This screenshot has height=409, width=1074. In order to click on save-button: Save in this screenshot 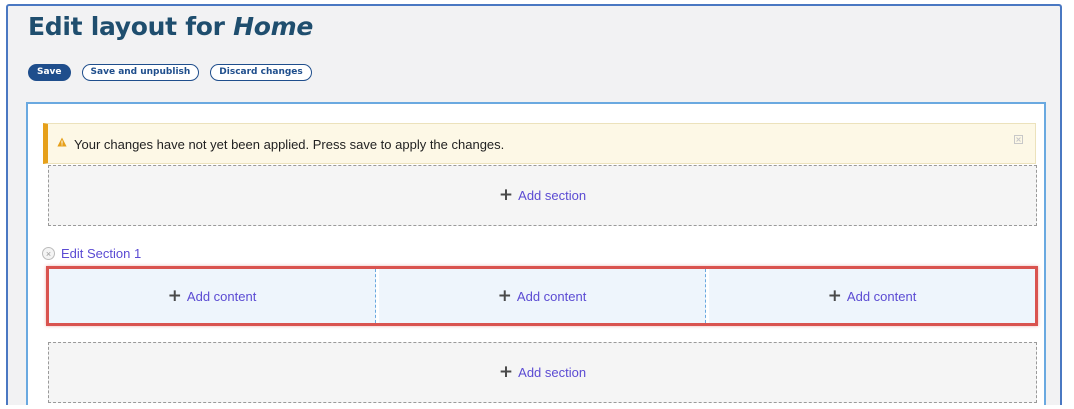, I will do `click(49, 72)`.